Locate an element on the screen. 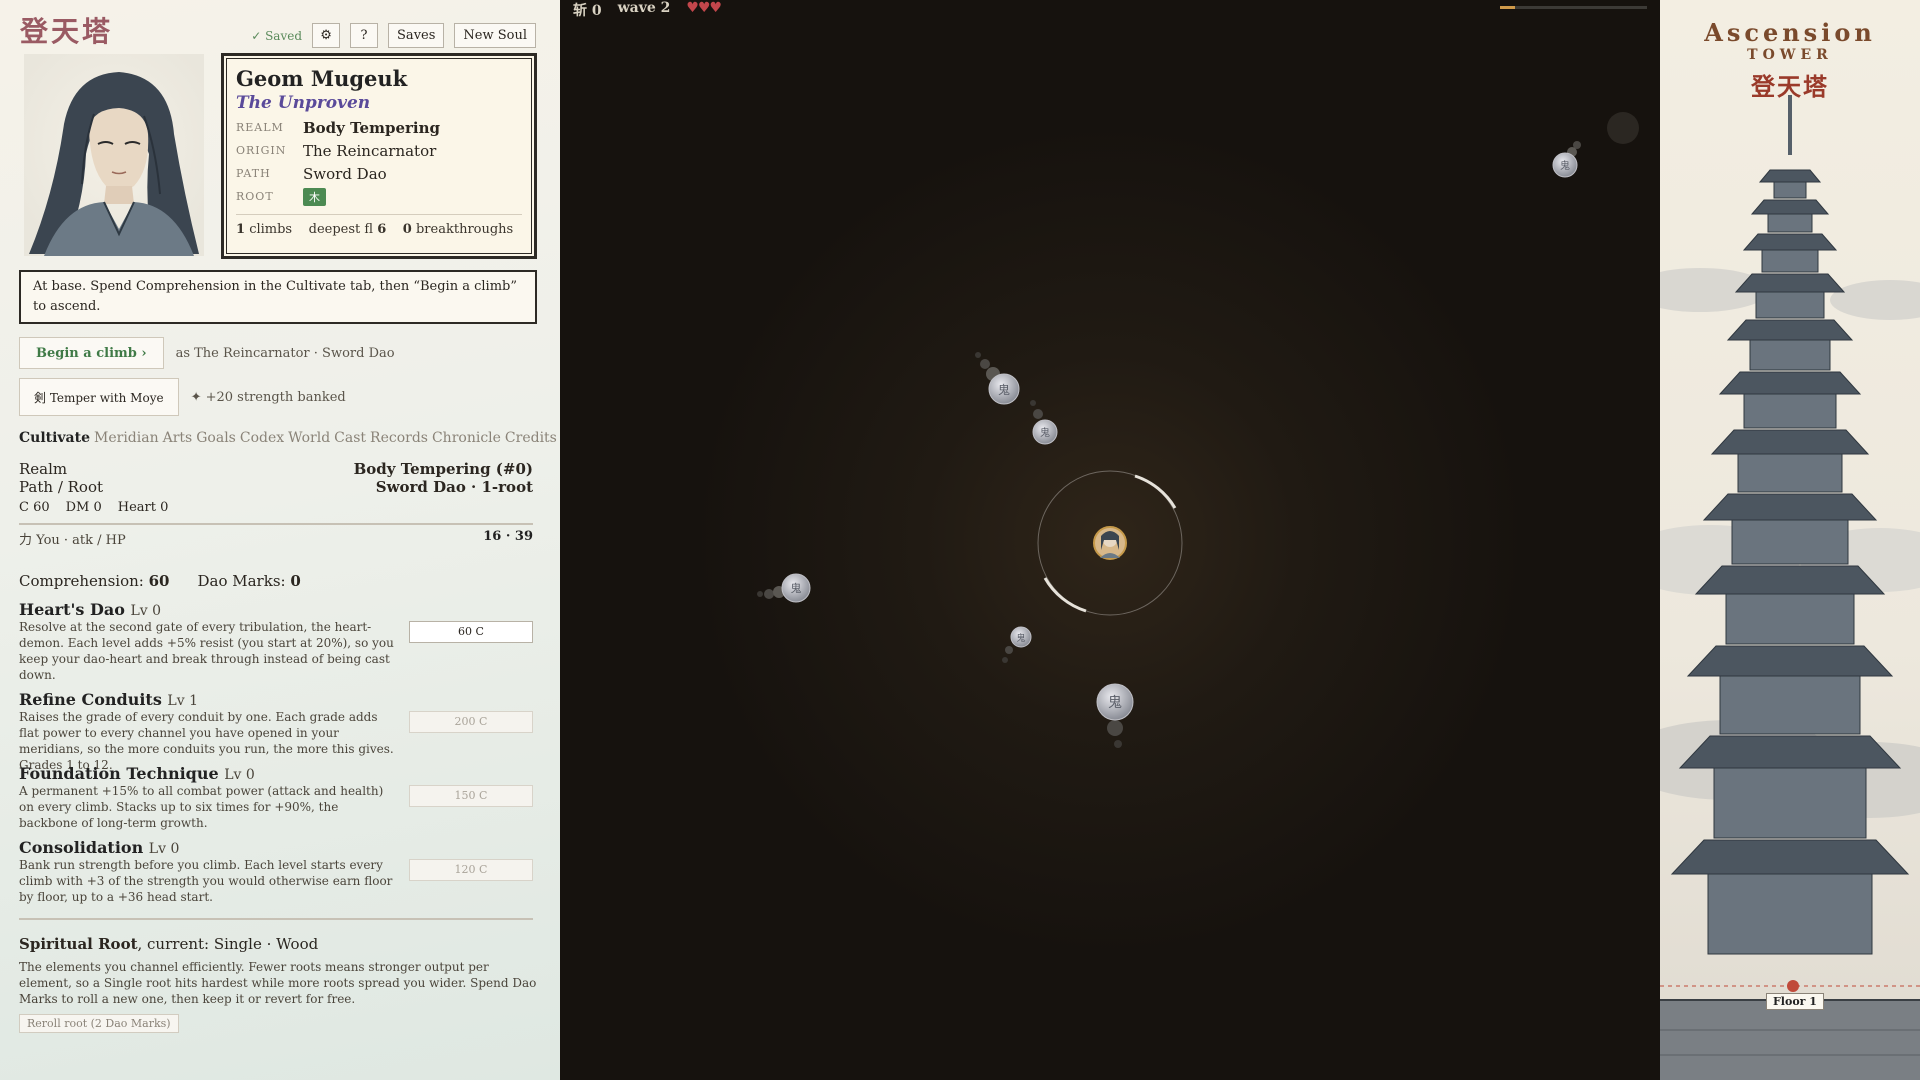 The width and height of the screenshot is (1920, 1080). settings-button: ⚙ is located at coordinates (326, 35).